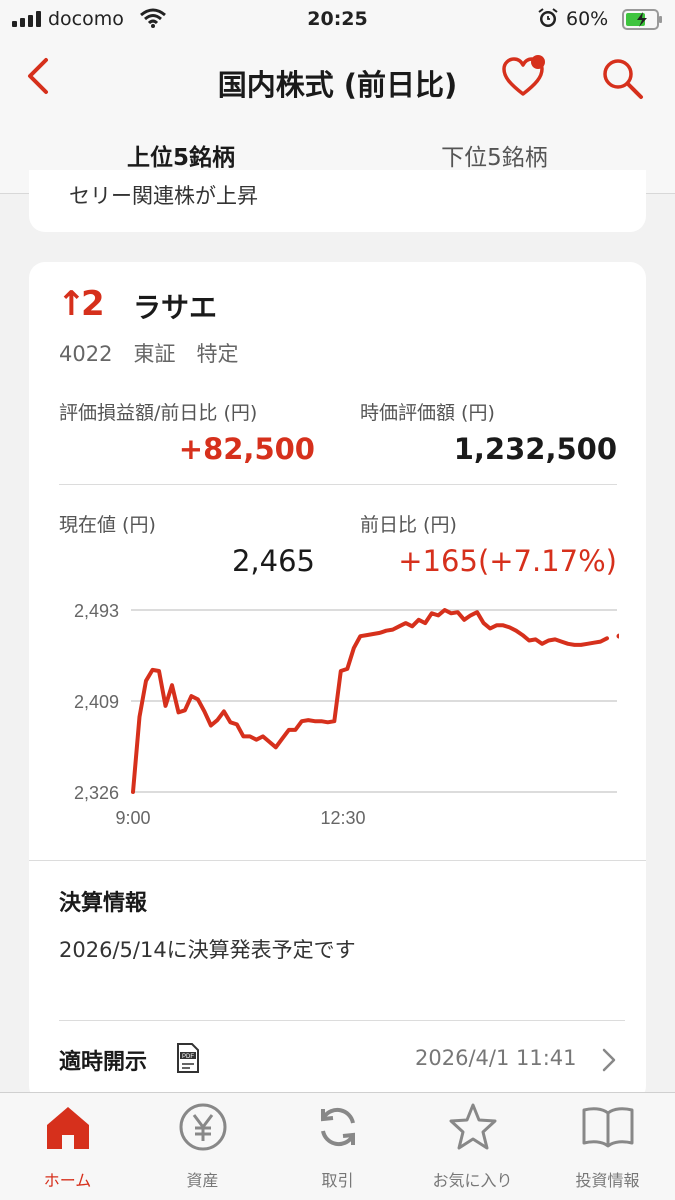 Image resolution: width=675 pixels, height=1200 pixels. What do you see at coordinates (93, 304) in the screenshot?
I see `rank-number: 2` at bounding box center [93, 304].